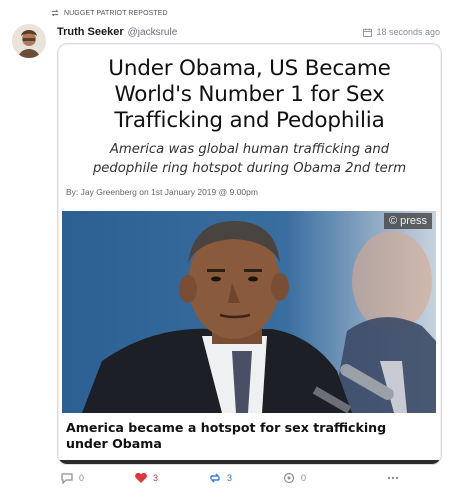 The width and height of the screenshot is (450, 500). Describe the element at coordinates (153, 32) in the screenshot. I see `user-handle: @jacksrule` at that location.